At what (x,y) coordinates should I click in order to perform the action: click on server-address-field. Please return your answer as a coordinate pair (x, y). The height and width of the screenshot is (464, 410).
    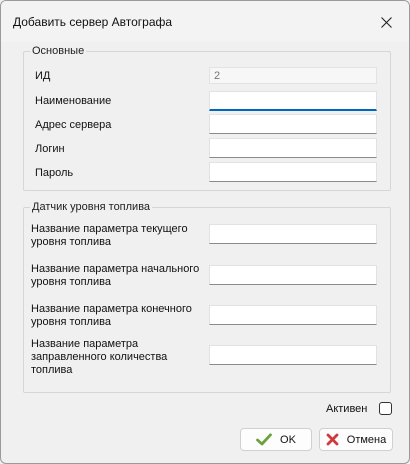
    Looking at the image, I should click on (293, 124).